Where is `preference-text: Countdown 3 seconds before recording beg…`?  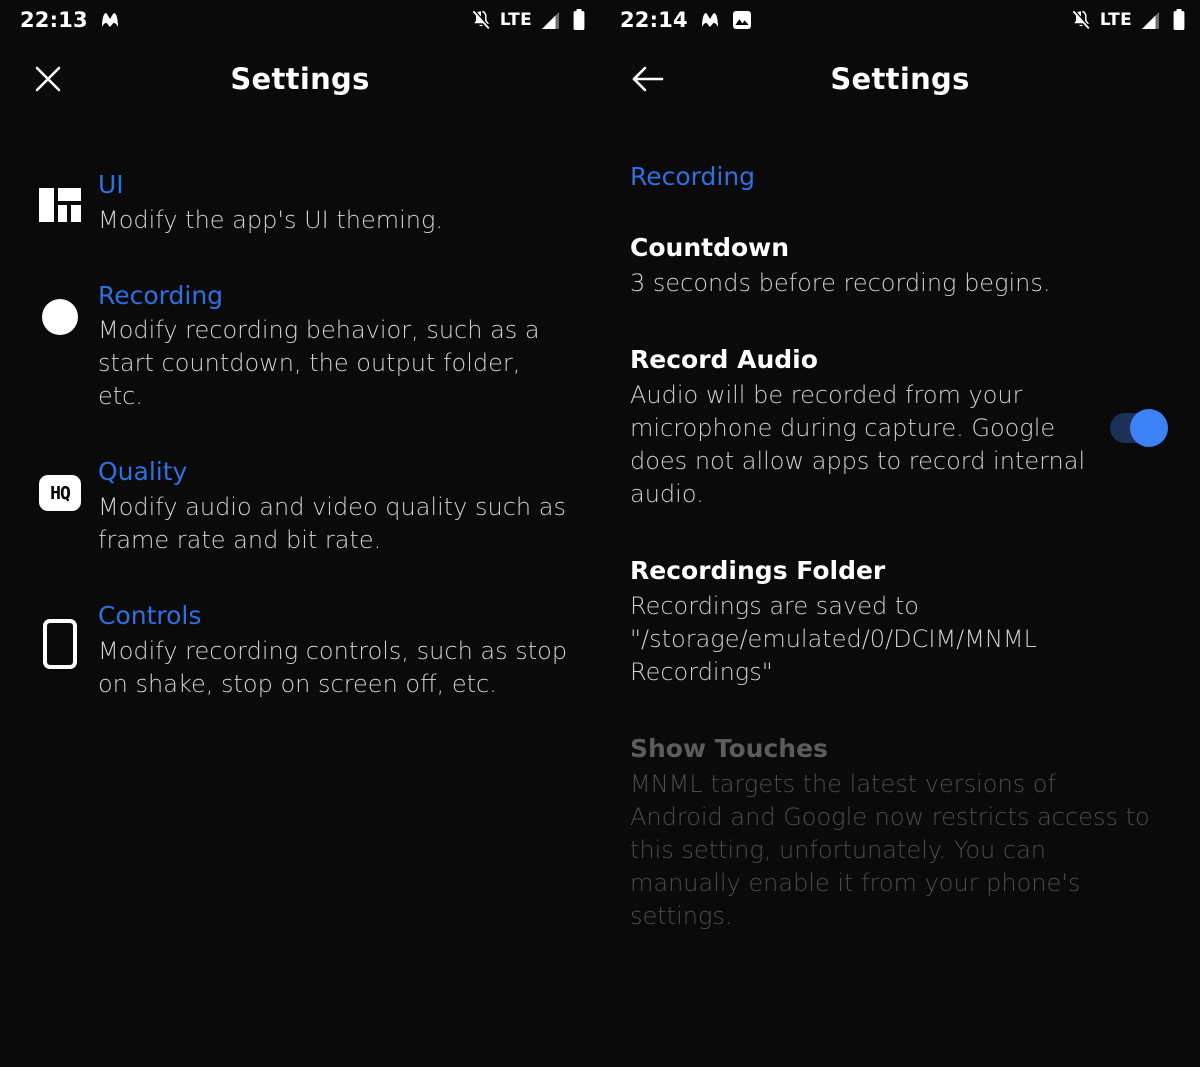 preference-text: Countdown 3 seconds before recording beg… is located at coordinates (900, 266).